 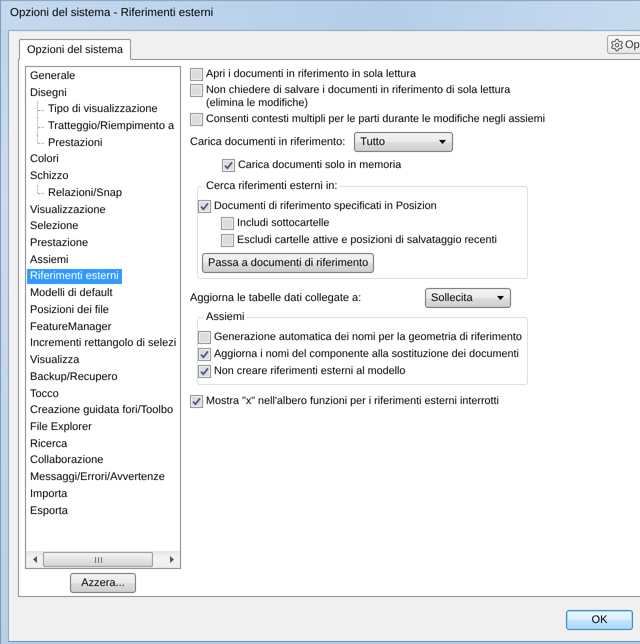 What do you see at coordinates (54, 360) in the screenshot?
I see `tree-item: Visualizza` at bounding box center [54, 360].